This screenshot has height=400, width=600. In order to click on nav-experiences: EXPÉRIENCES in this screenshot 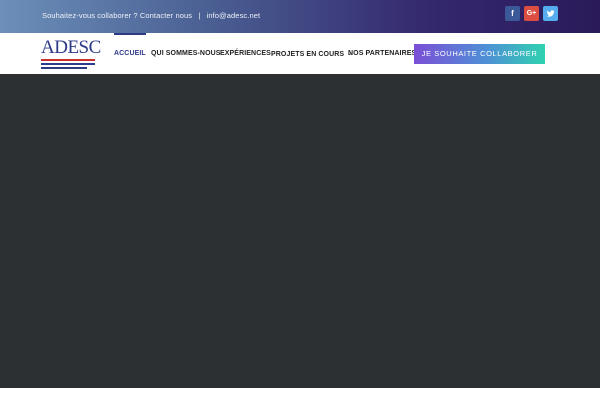, I will do `click(245, 53)`.